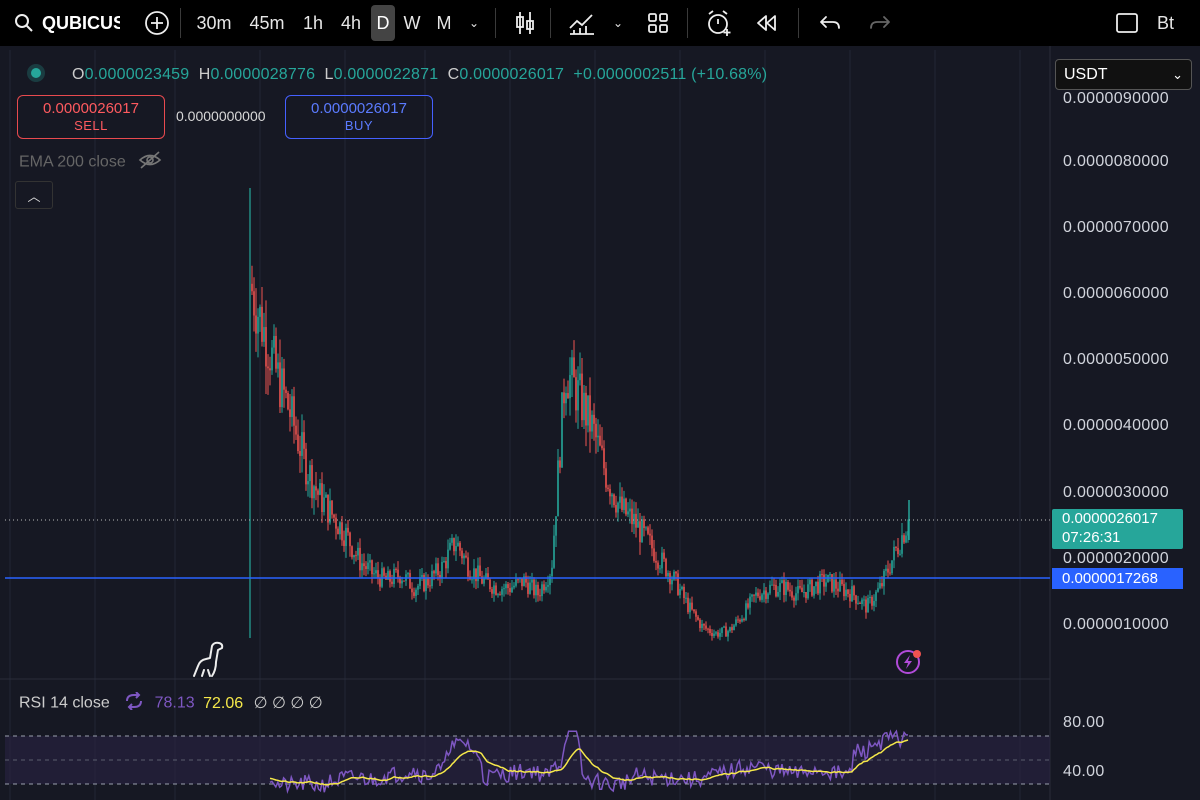  Describe the element at coordinates (658, 23) in the screenshot. I see `layout-grid-icon` at that location.